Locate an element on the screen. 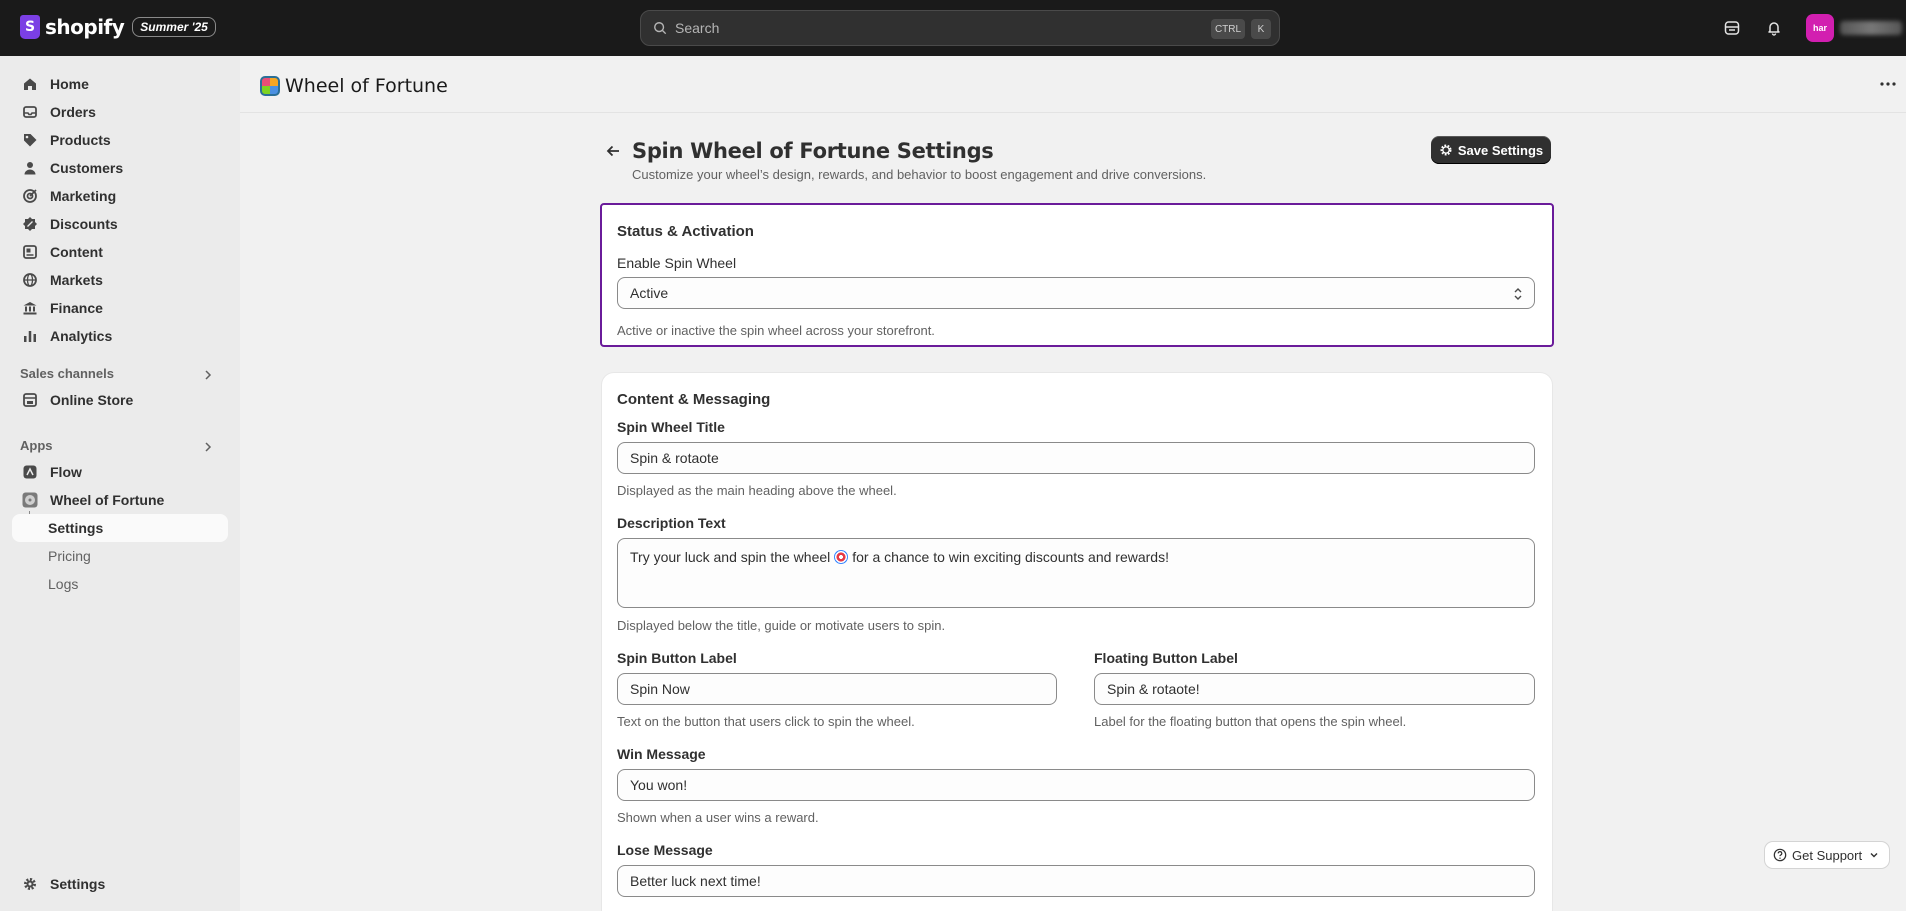 The width and height of the screenshot is (1906, 911). get-support-button: Get Support is located at coordinates (1827, 855).